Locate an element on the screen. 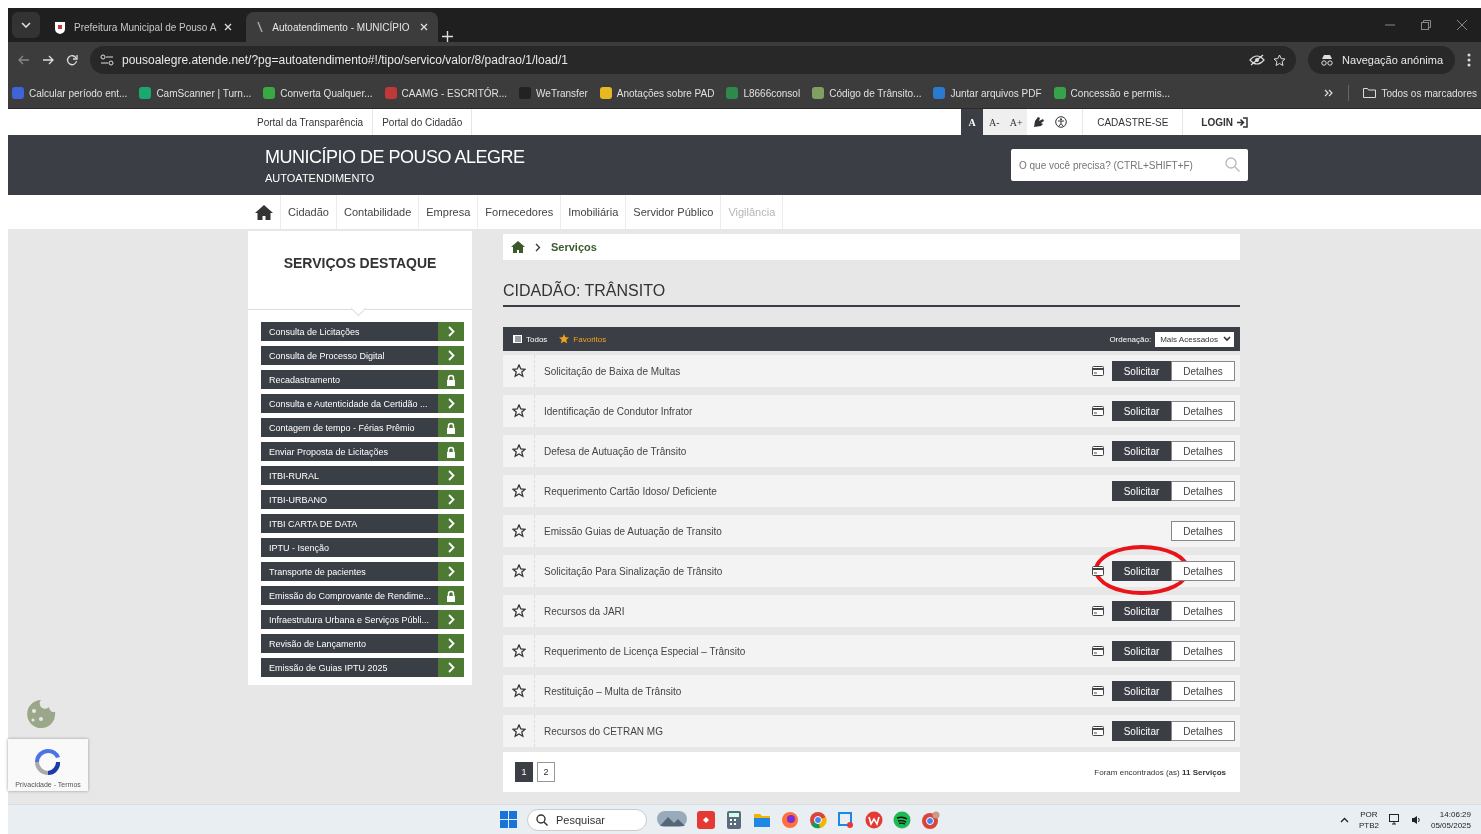 This screenshot has height=834, width=1481. sidebar-item: Contagem de tempo - Férias Prêmio is located at coordinates (362, 427).